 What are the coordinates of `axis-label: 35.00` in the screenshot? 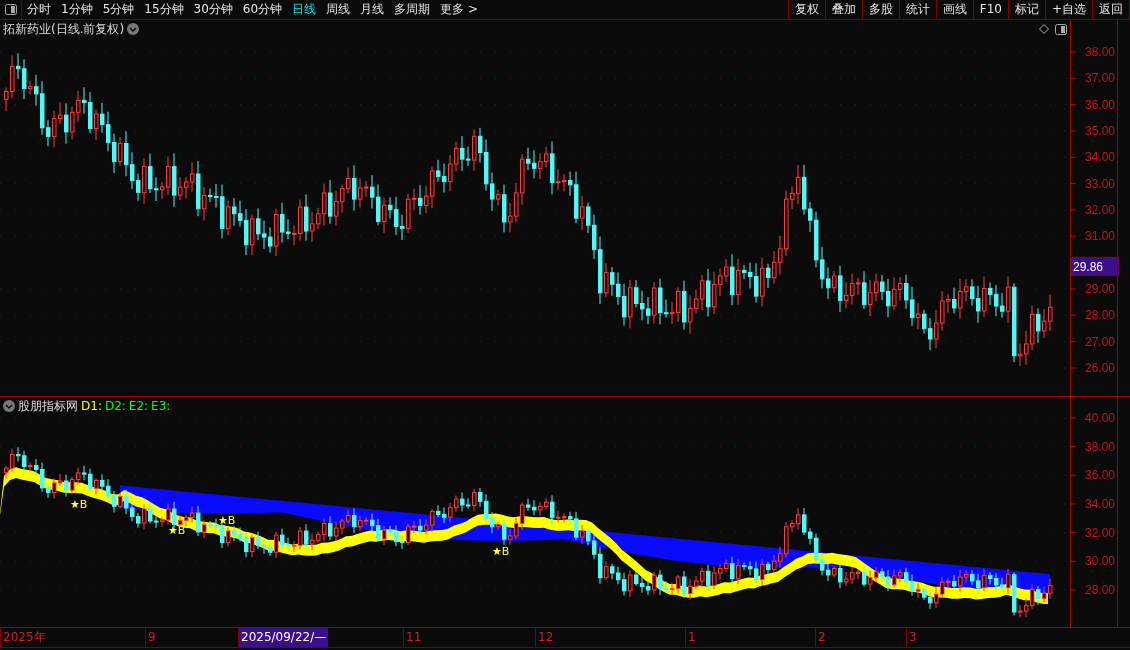 It's located at (1099, 131).